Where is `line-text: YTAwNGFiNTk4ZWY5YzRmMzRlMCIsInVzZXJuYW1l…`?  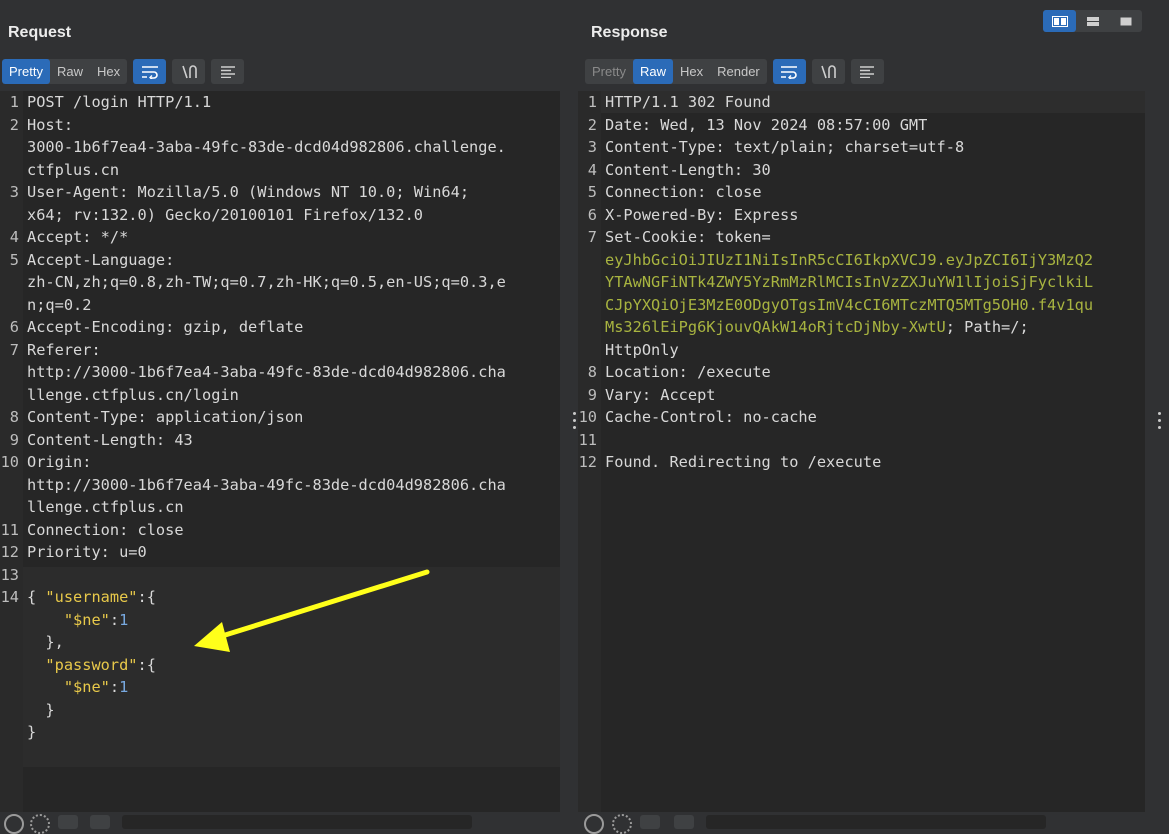
line-text: YTAwNGFiNTk4ZWY5YzRmMzRlMCIsInVzZXJuYW1l… is located at coordinates (845, 282).